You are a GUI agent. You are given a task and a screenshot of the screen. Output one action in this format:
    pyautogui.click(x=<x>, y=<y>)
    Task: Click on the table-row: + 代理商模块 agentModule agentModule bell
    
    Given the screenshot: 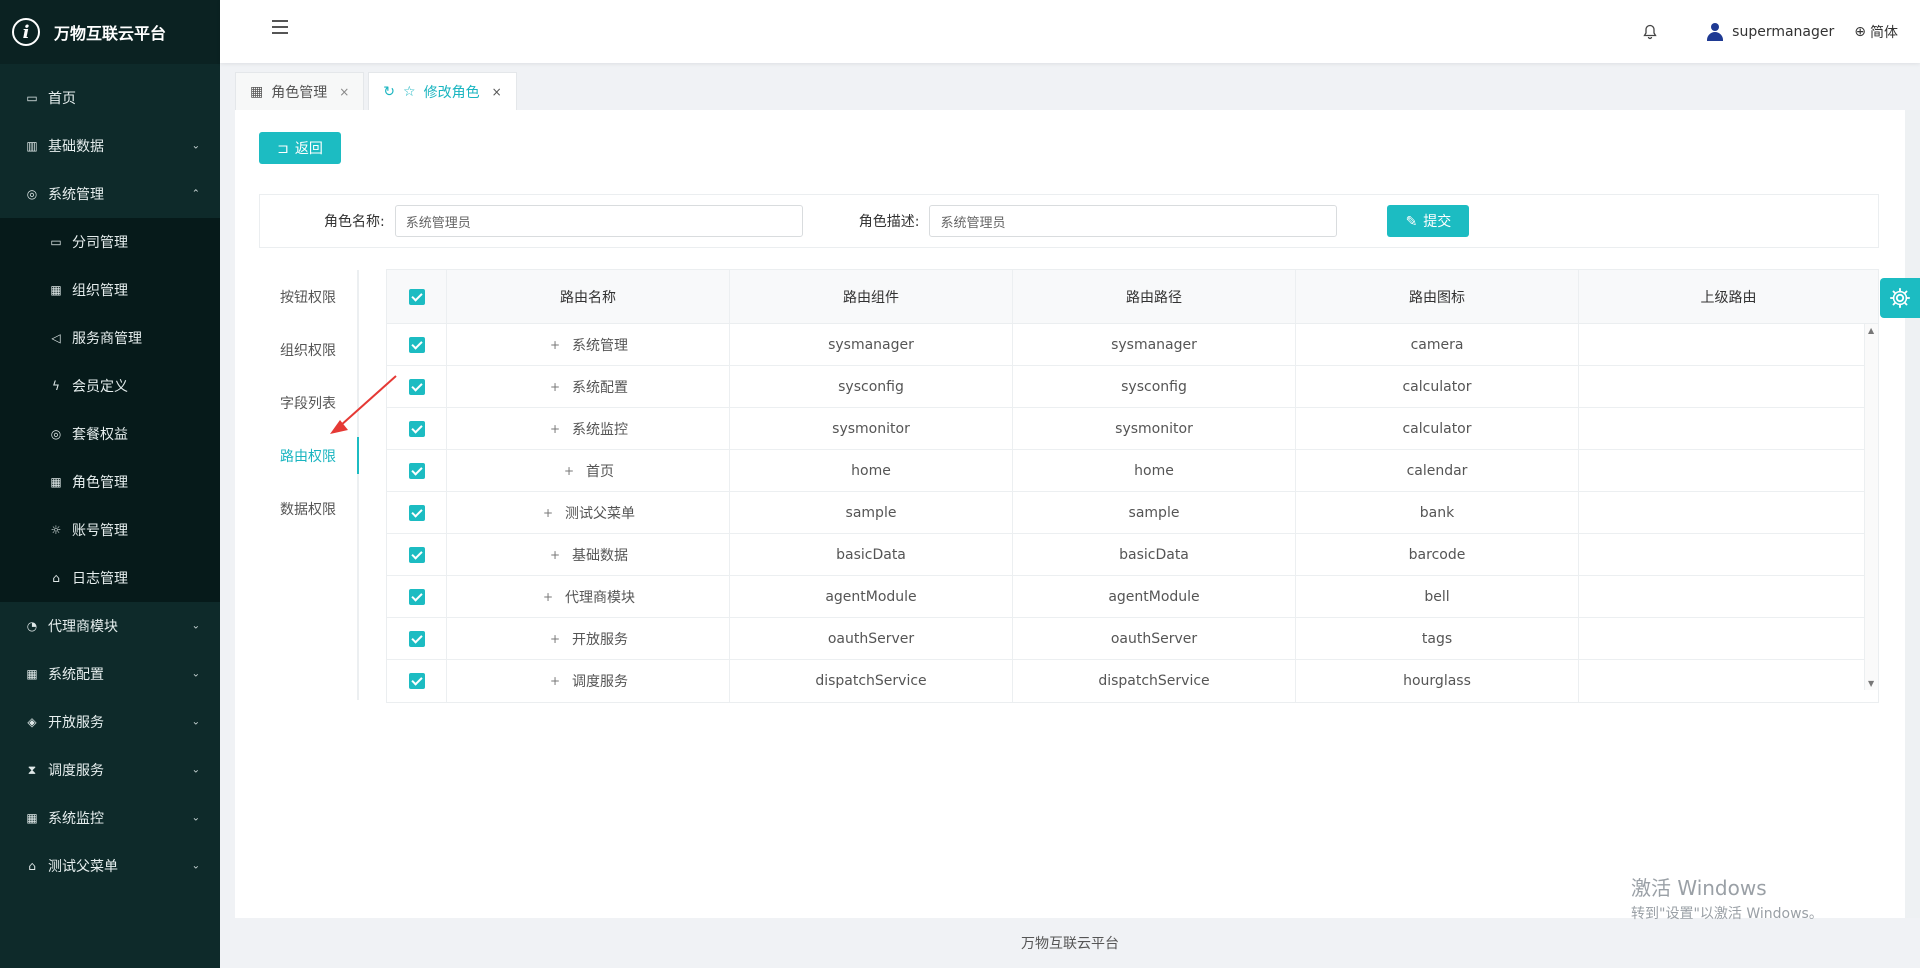 What is the action you would take?
    pyautogui.click(x=1125, y=597)
    